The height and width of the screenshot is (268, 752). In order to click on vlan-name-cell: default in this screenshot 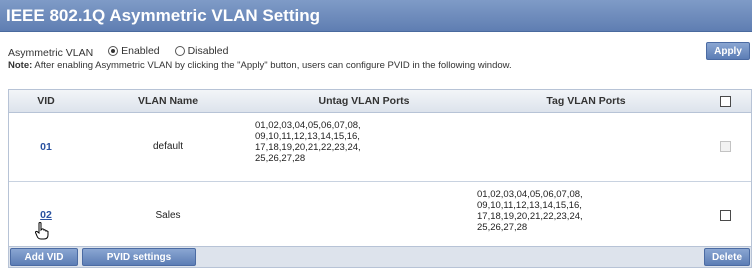, I will do `click(168, 146)`.